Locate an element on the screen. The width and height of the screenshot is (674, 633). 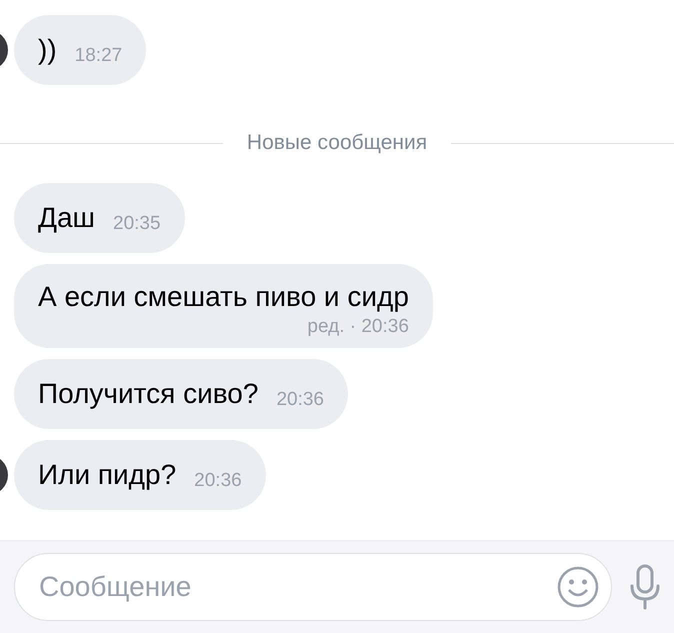
message-text: Или пидр? is located at coordinates (107, 475).